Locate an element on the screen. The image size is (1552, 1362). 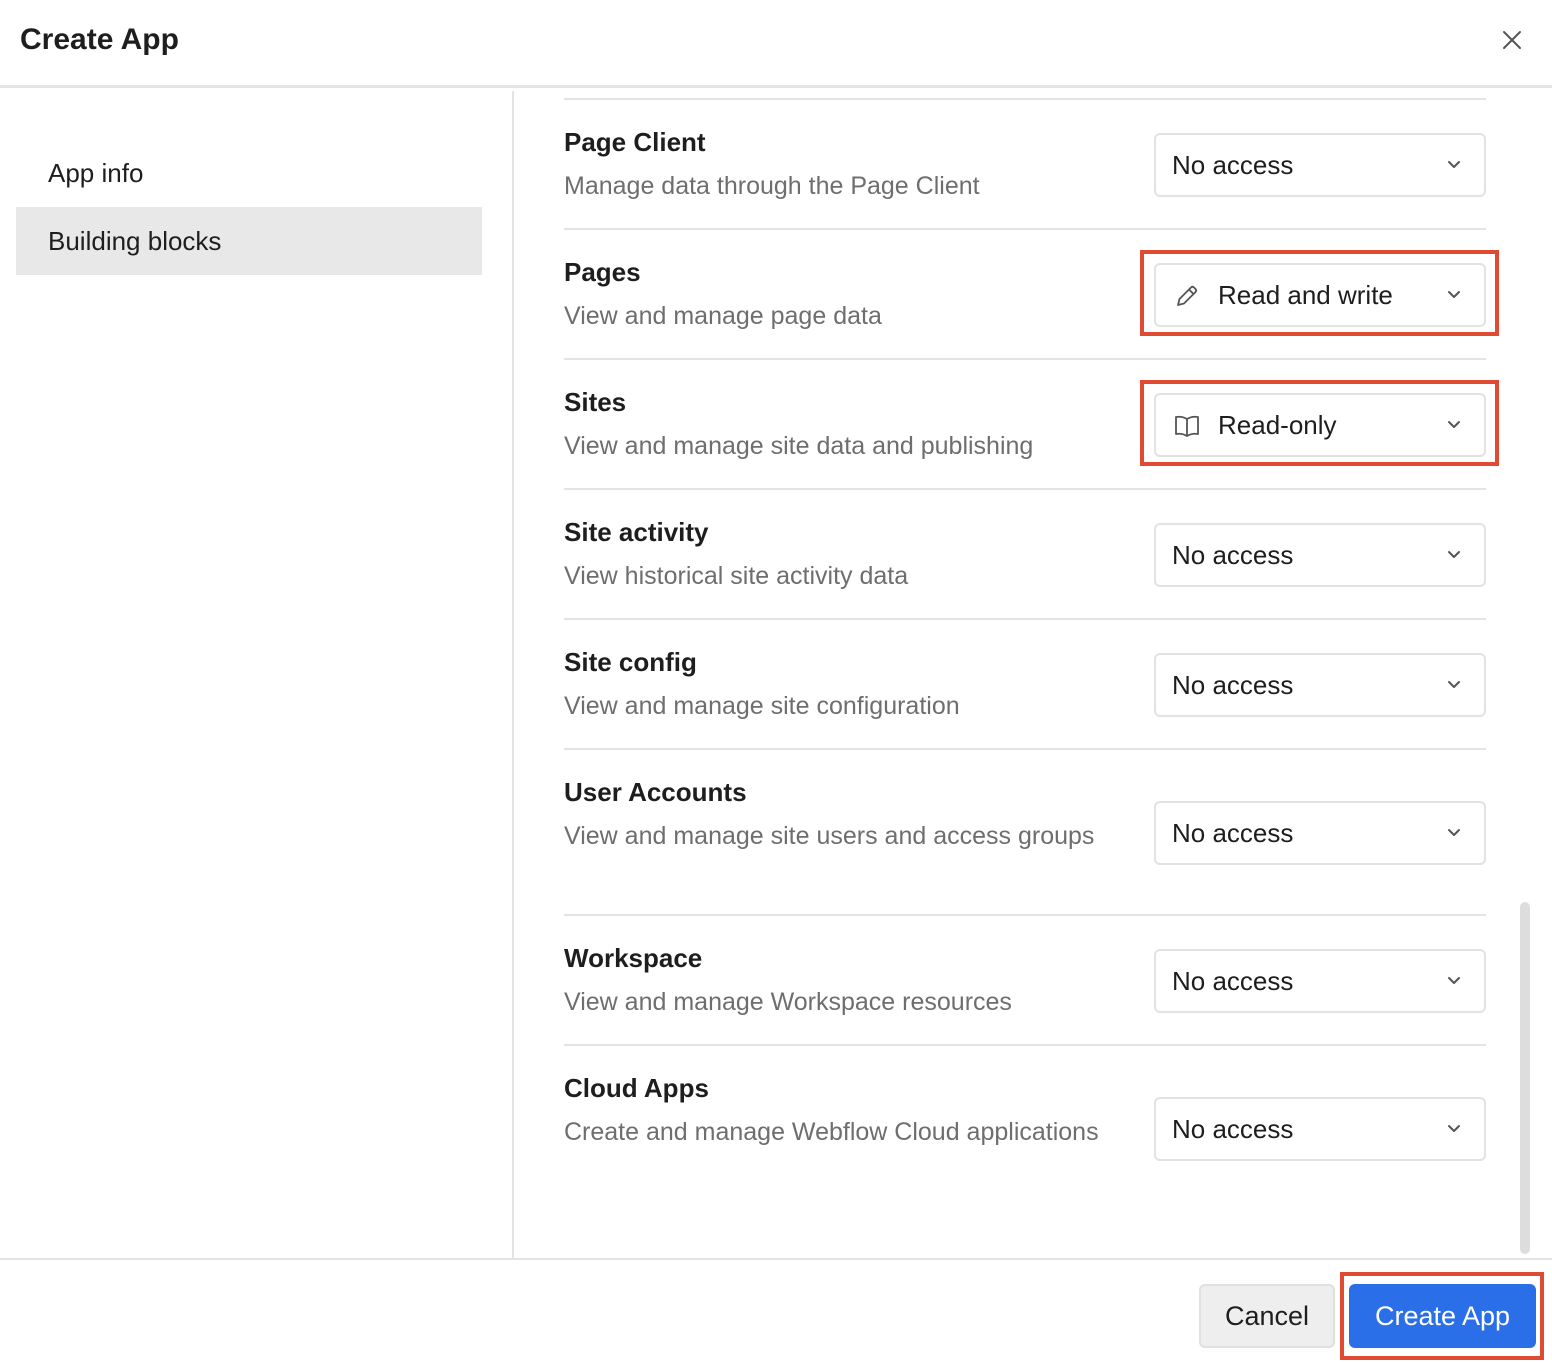
permission-title: Site activity is located at coordinates (636, 532).